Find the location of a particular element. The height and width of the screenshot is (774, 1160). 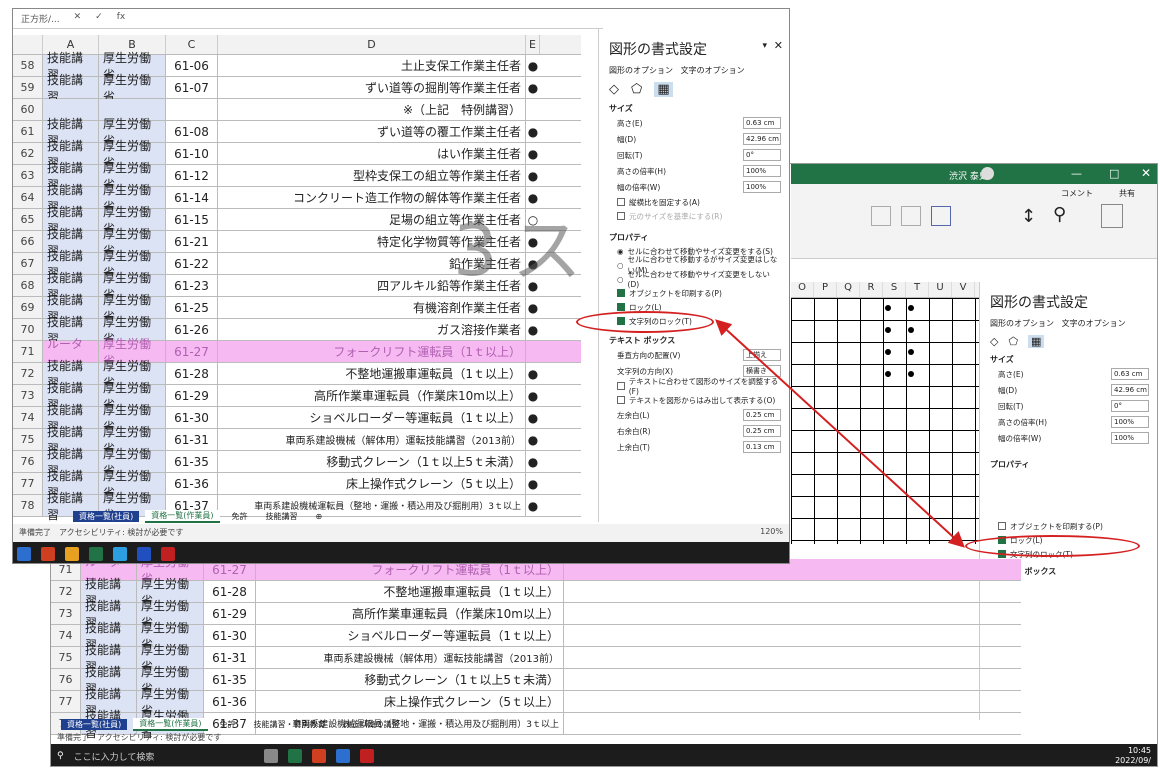

annotation-arrow is located at coordinates (840, 433).